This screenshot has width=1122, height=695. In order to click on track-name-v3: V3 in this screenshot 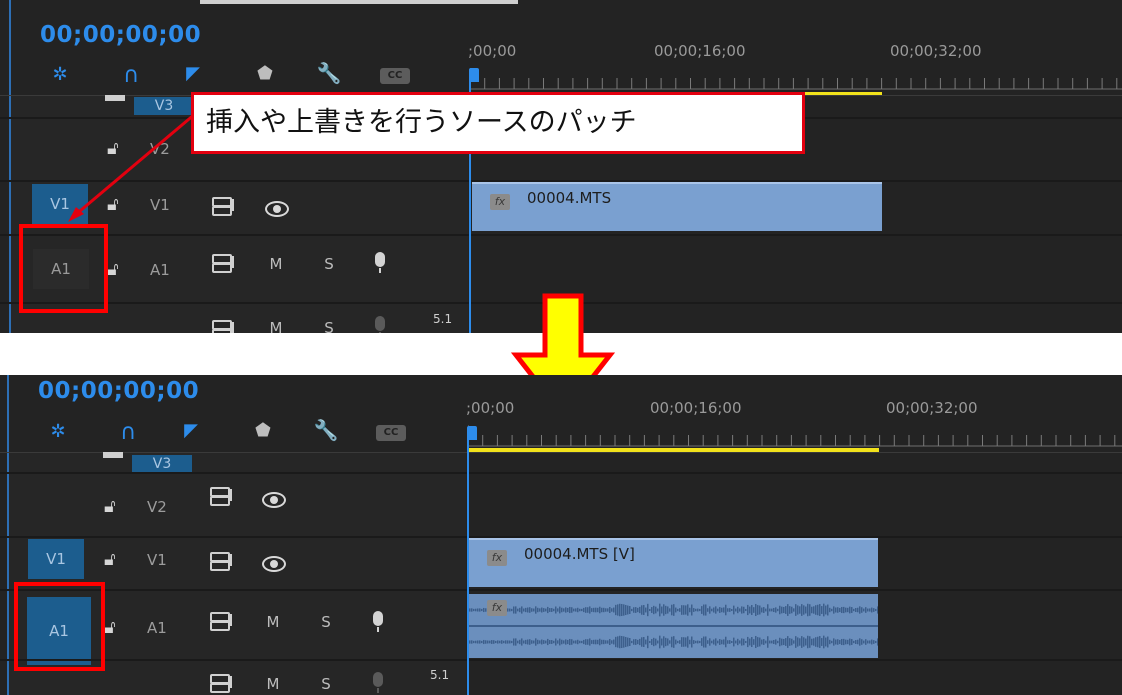, I will do `click(162, 464)`.